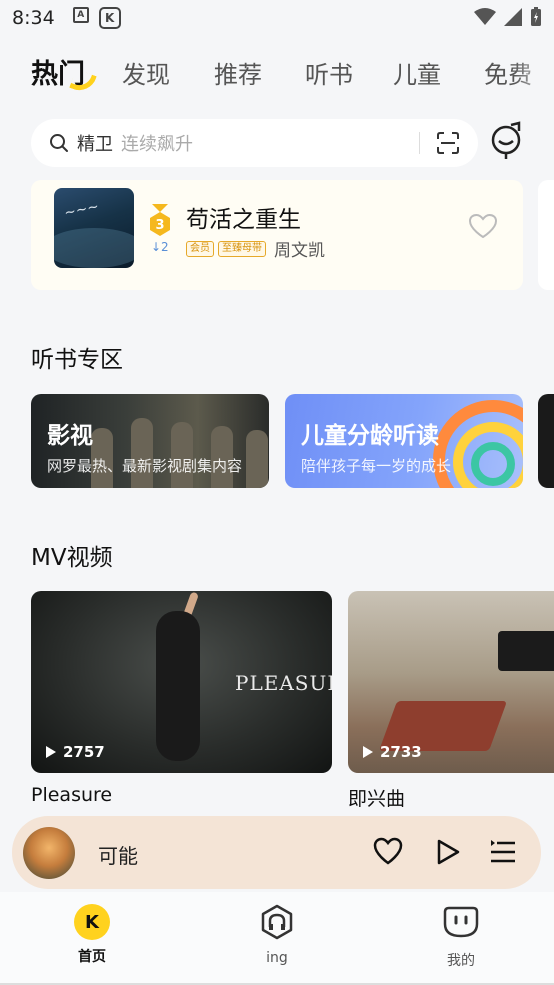 This screenshot has width=554, height=985. What do you see at coordinates (80, 15) in the screenshot?
I see `app-a-notification-icon: A` at bounding box center [80, 15].